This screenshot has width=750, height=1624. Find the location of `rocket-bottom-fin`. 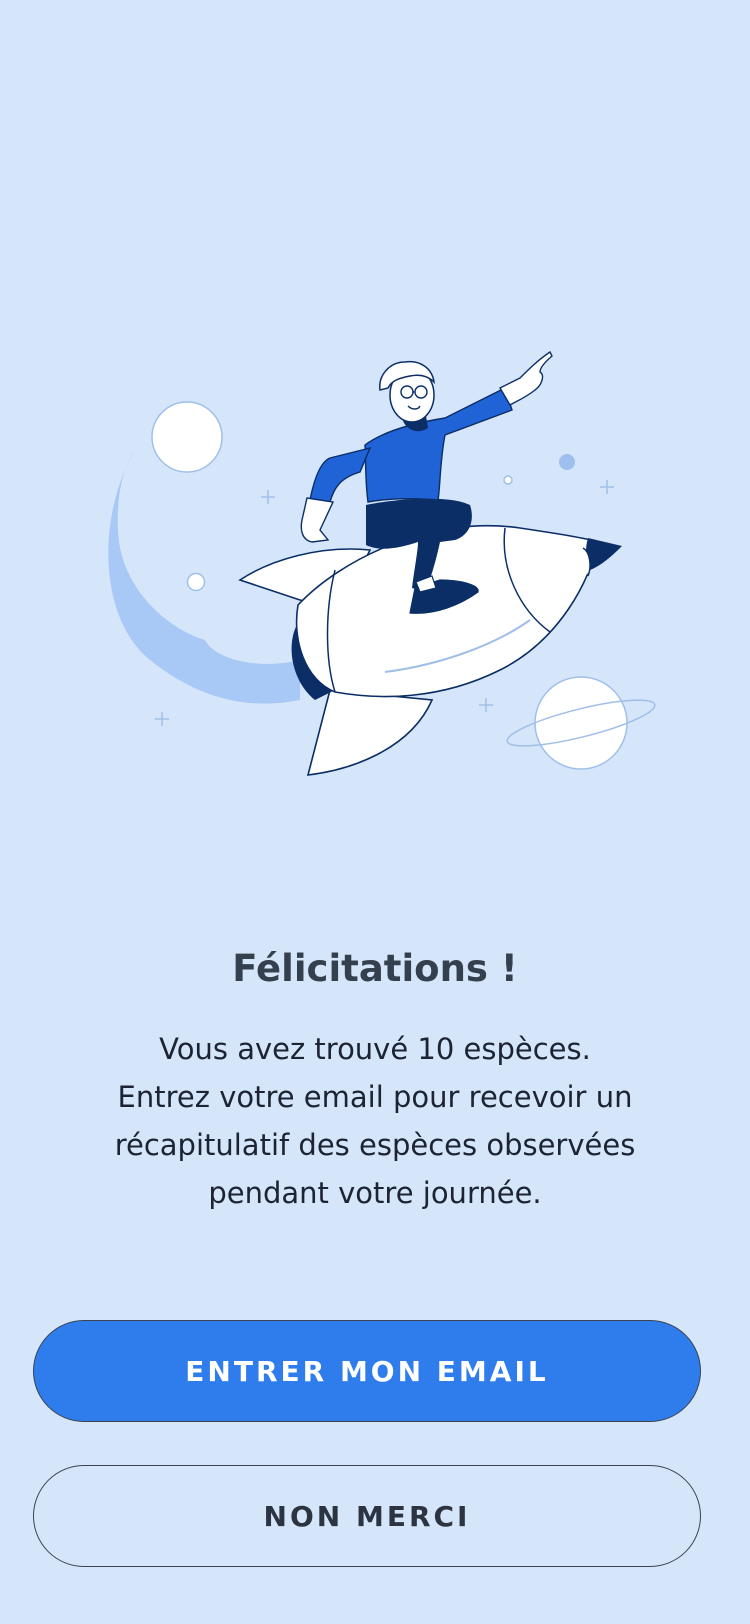

rocket-bottom-fin is located at coordinates (370, 732).